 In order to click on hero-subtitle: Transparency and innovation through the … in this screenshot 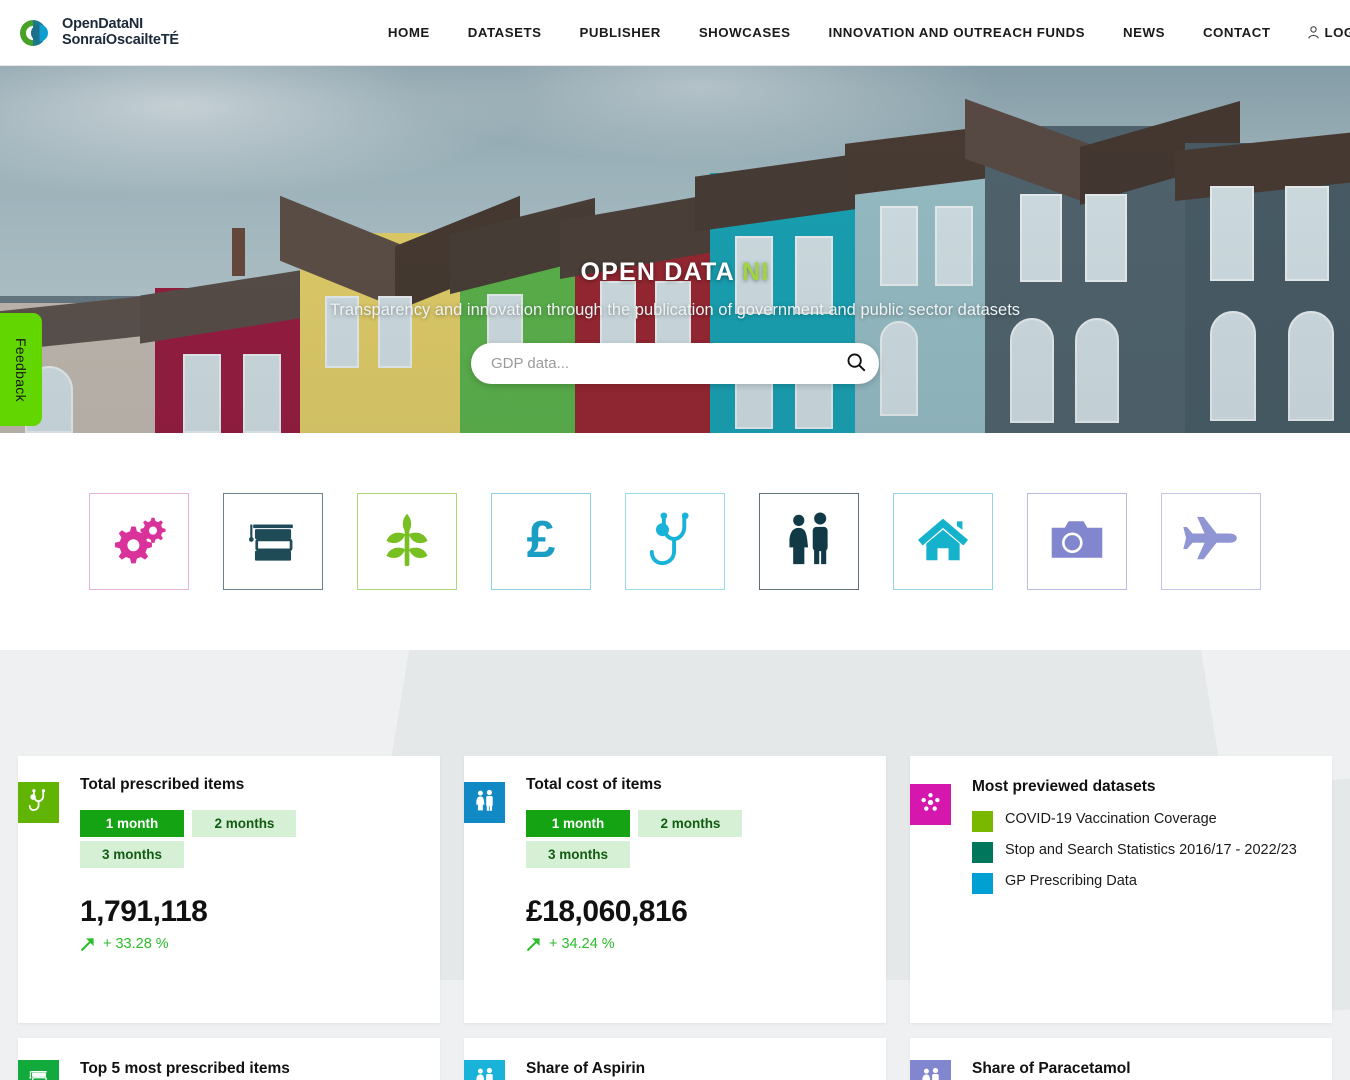, I will do `click(675, 310)`.